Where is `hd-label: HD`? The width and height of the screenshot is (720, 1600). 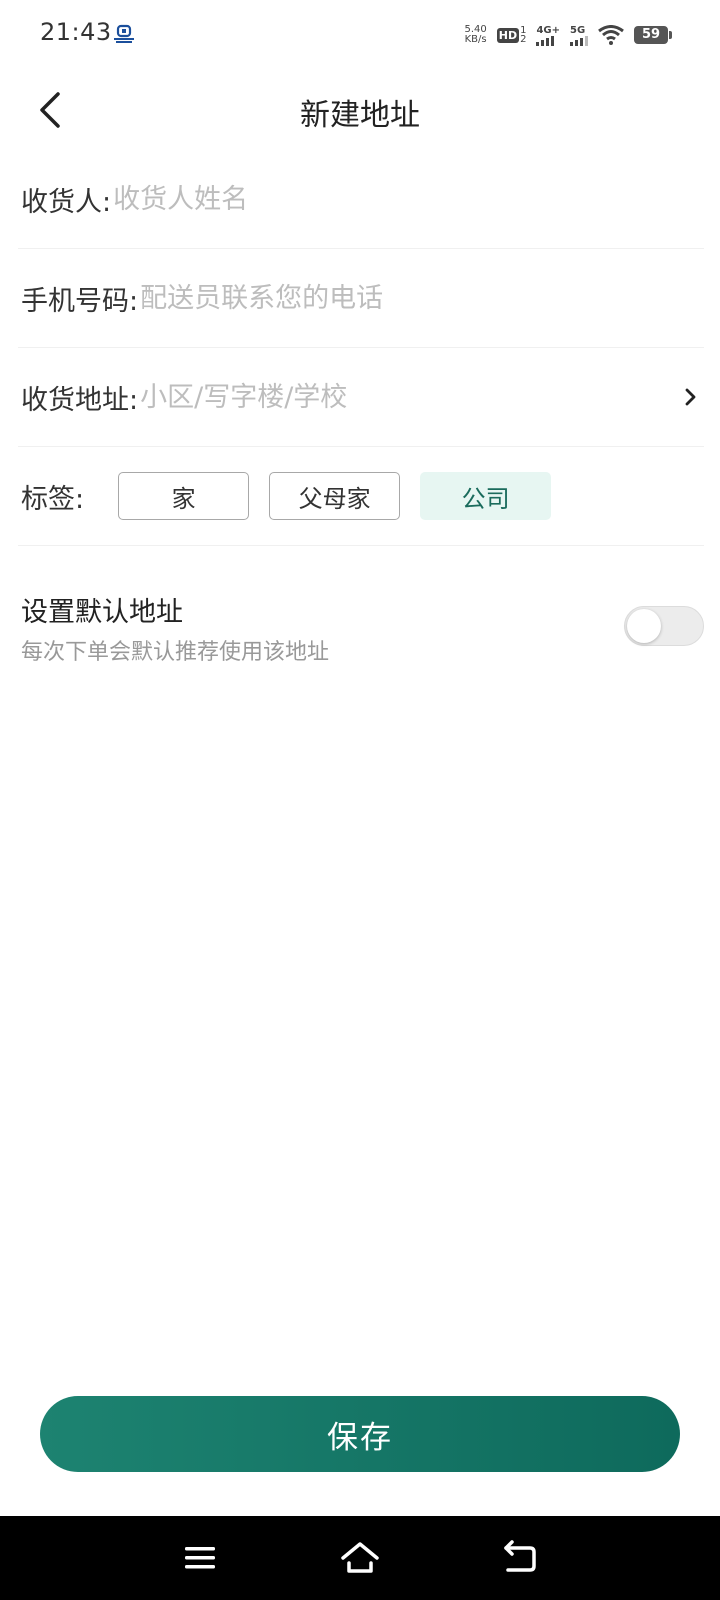 hd-label: HD is located at coordinates (508, 35).